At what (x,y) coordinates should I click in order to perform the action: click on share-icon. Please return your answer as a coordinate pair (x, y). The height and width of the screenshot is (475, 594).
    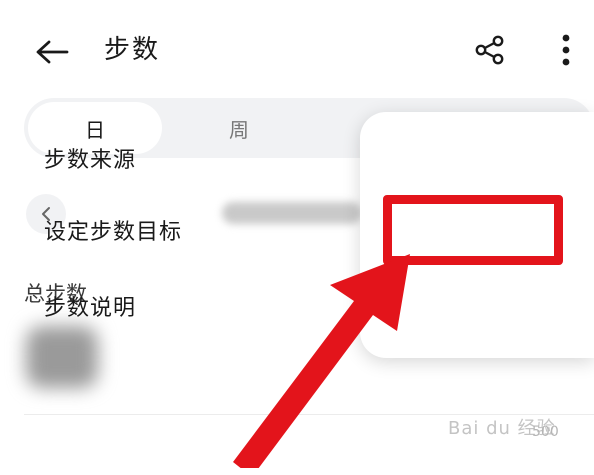
    Looking at the image, I should click on (489, 50).